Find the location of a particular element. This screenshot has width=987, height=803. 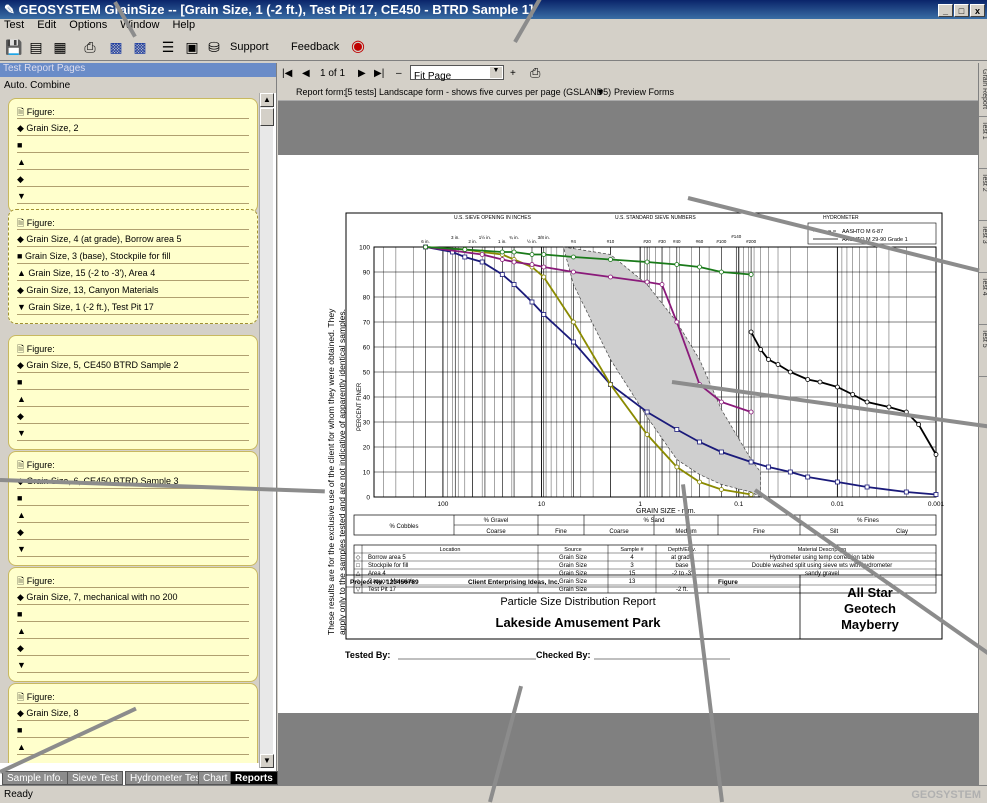

auto-combine-label: Auto. Combine is located at coordinates (138, 85).